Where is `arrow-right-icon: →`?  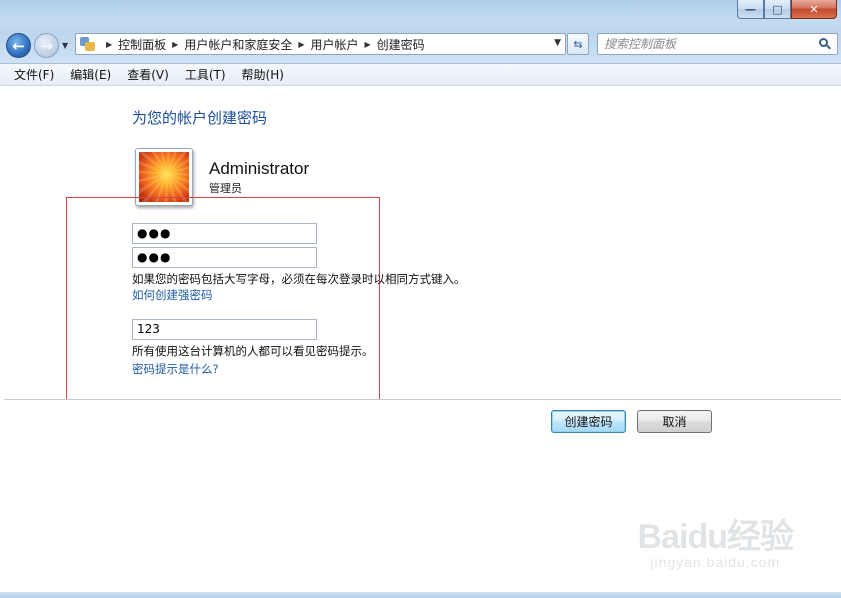 arrow-right-icon: → is located at coordinates (46, 45).